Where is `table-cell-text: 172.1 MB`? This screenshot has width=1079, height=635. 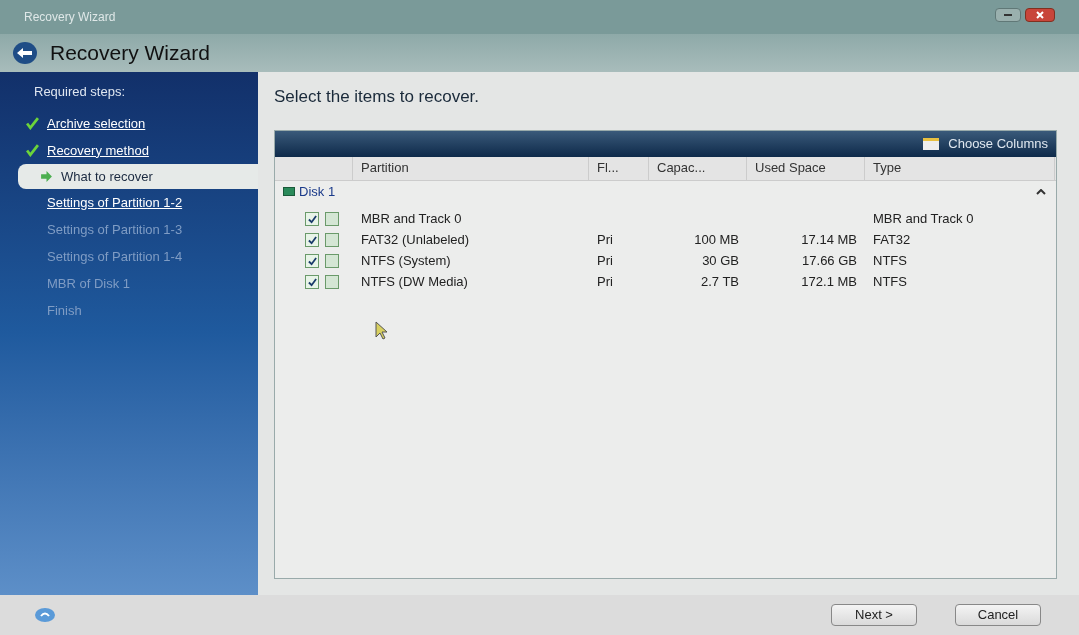 table-cell-text: 172.1 MB is located at coordinates (829, 282).